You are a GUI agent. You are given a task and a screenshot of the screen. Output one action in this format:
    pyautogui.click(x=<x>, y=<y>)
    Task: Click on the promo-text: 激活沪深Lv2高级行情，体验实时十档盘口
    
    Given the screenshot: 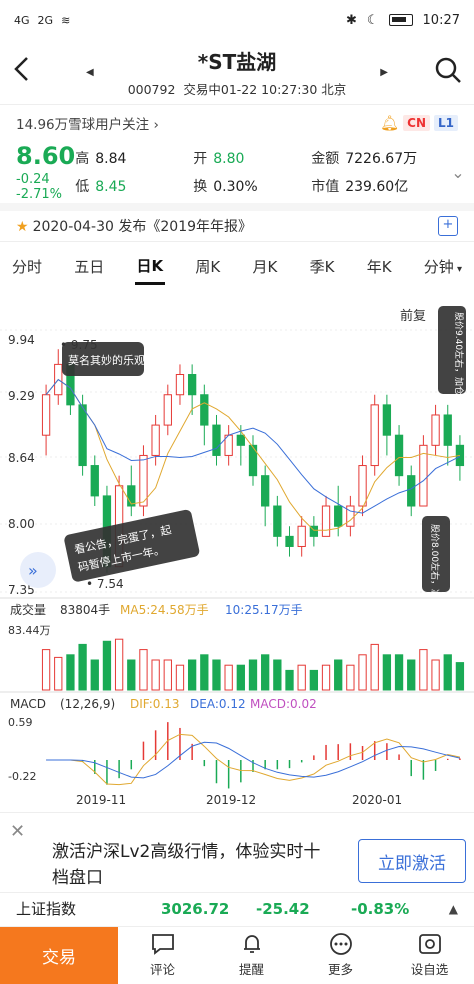 What is the action you would take?
    pyautogui.click(x=186, y=865)
    